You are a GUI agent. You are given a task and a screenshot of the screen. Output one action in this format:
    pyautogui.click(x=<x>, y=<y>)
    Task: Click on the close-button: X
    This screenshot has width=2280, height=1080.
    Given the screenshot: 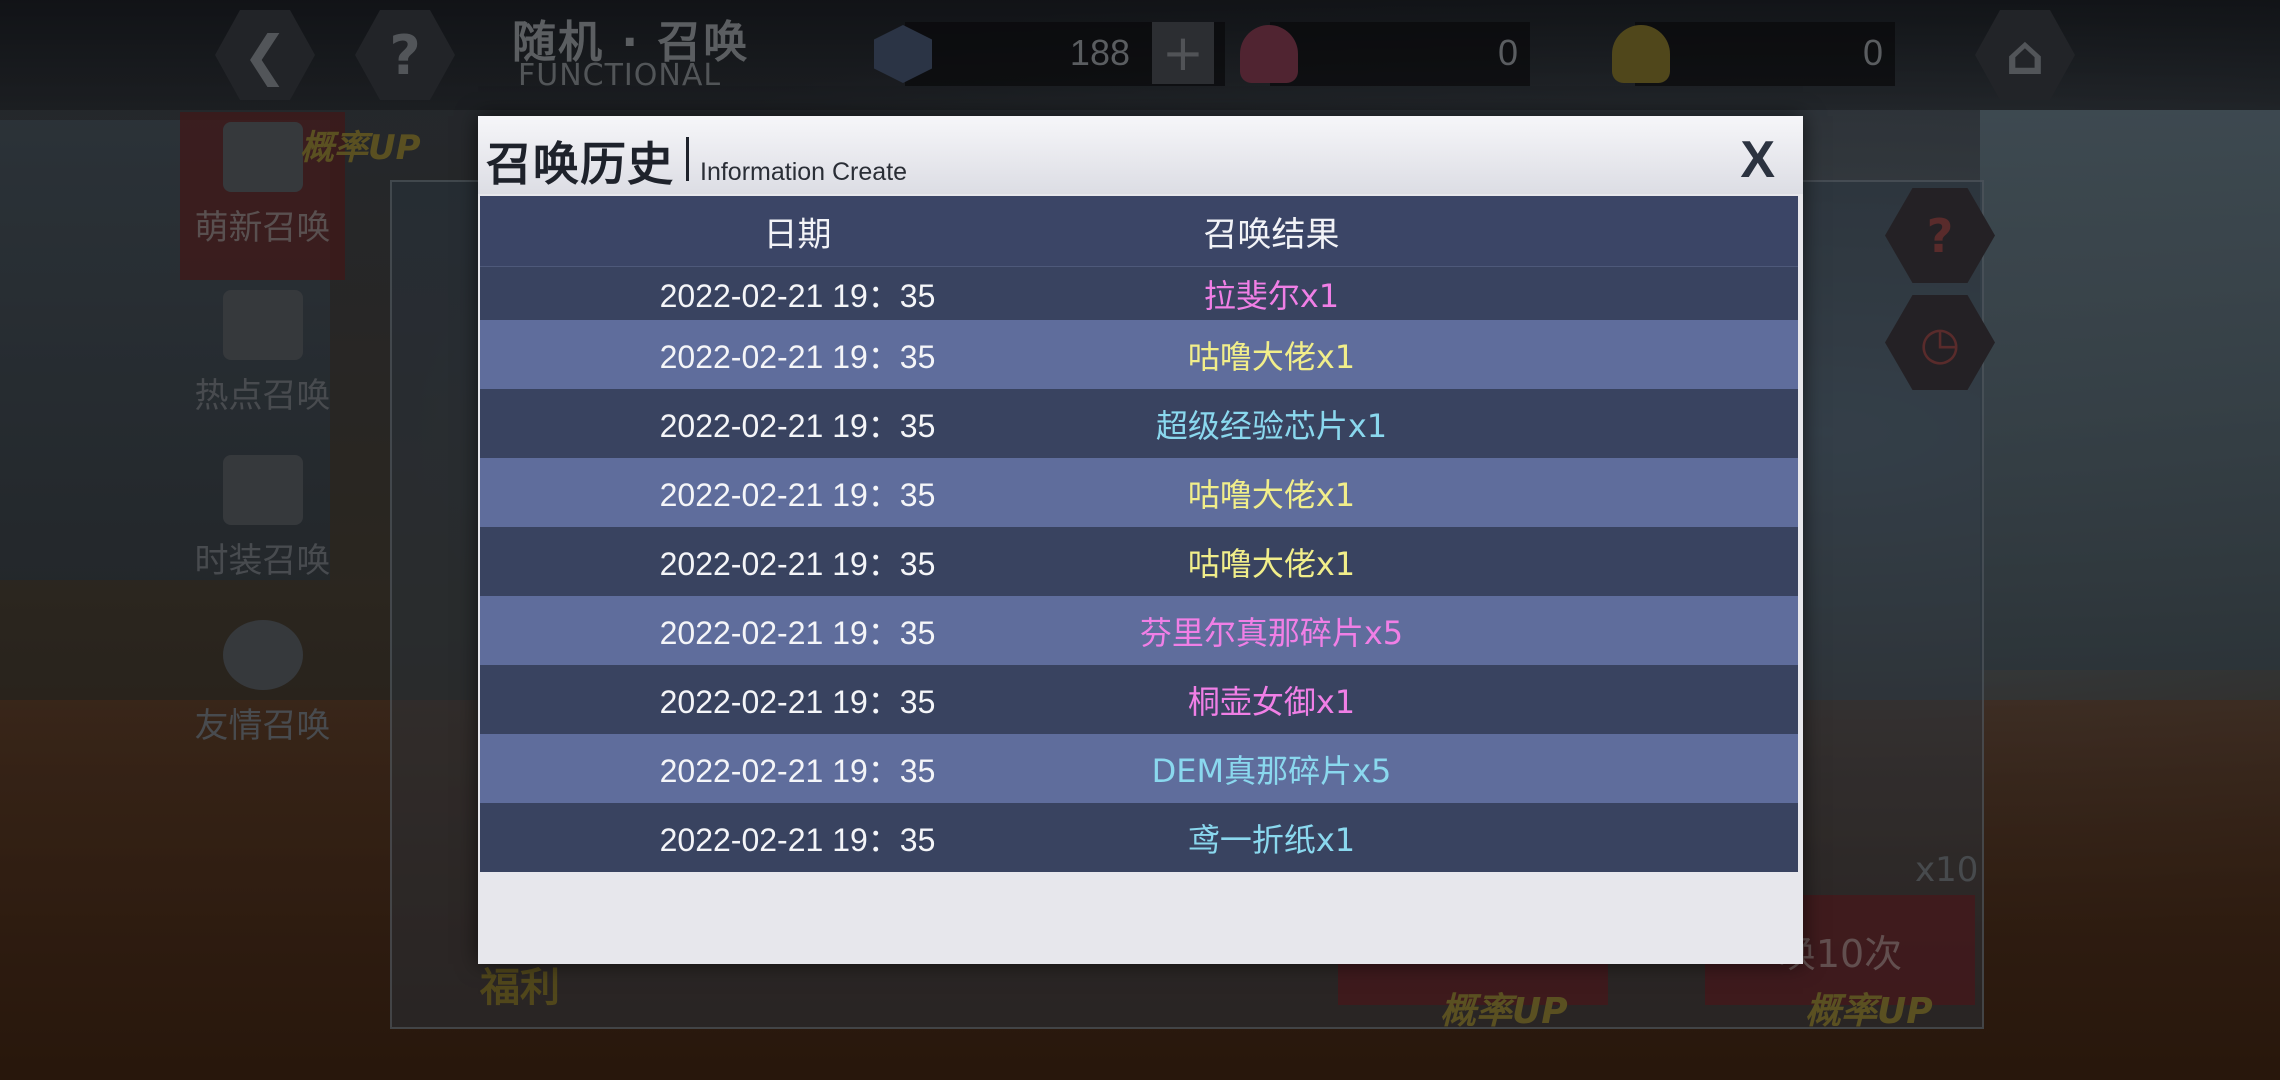 What is the action you would take?
    pyautogui.click(x=1757, y=160)
    